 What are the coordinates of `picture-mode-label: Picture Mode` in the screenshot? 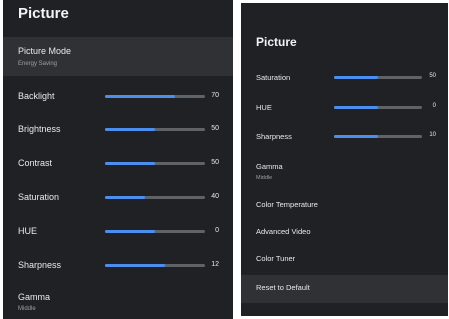 It's located at (45, 51).